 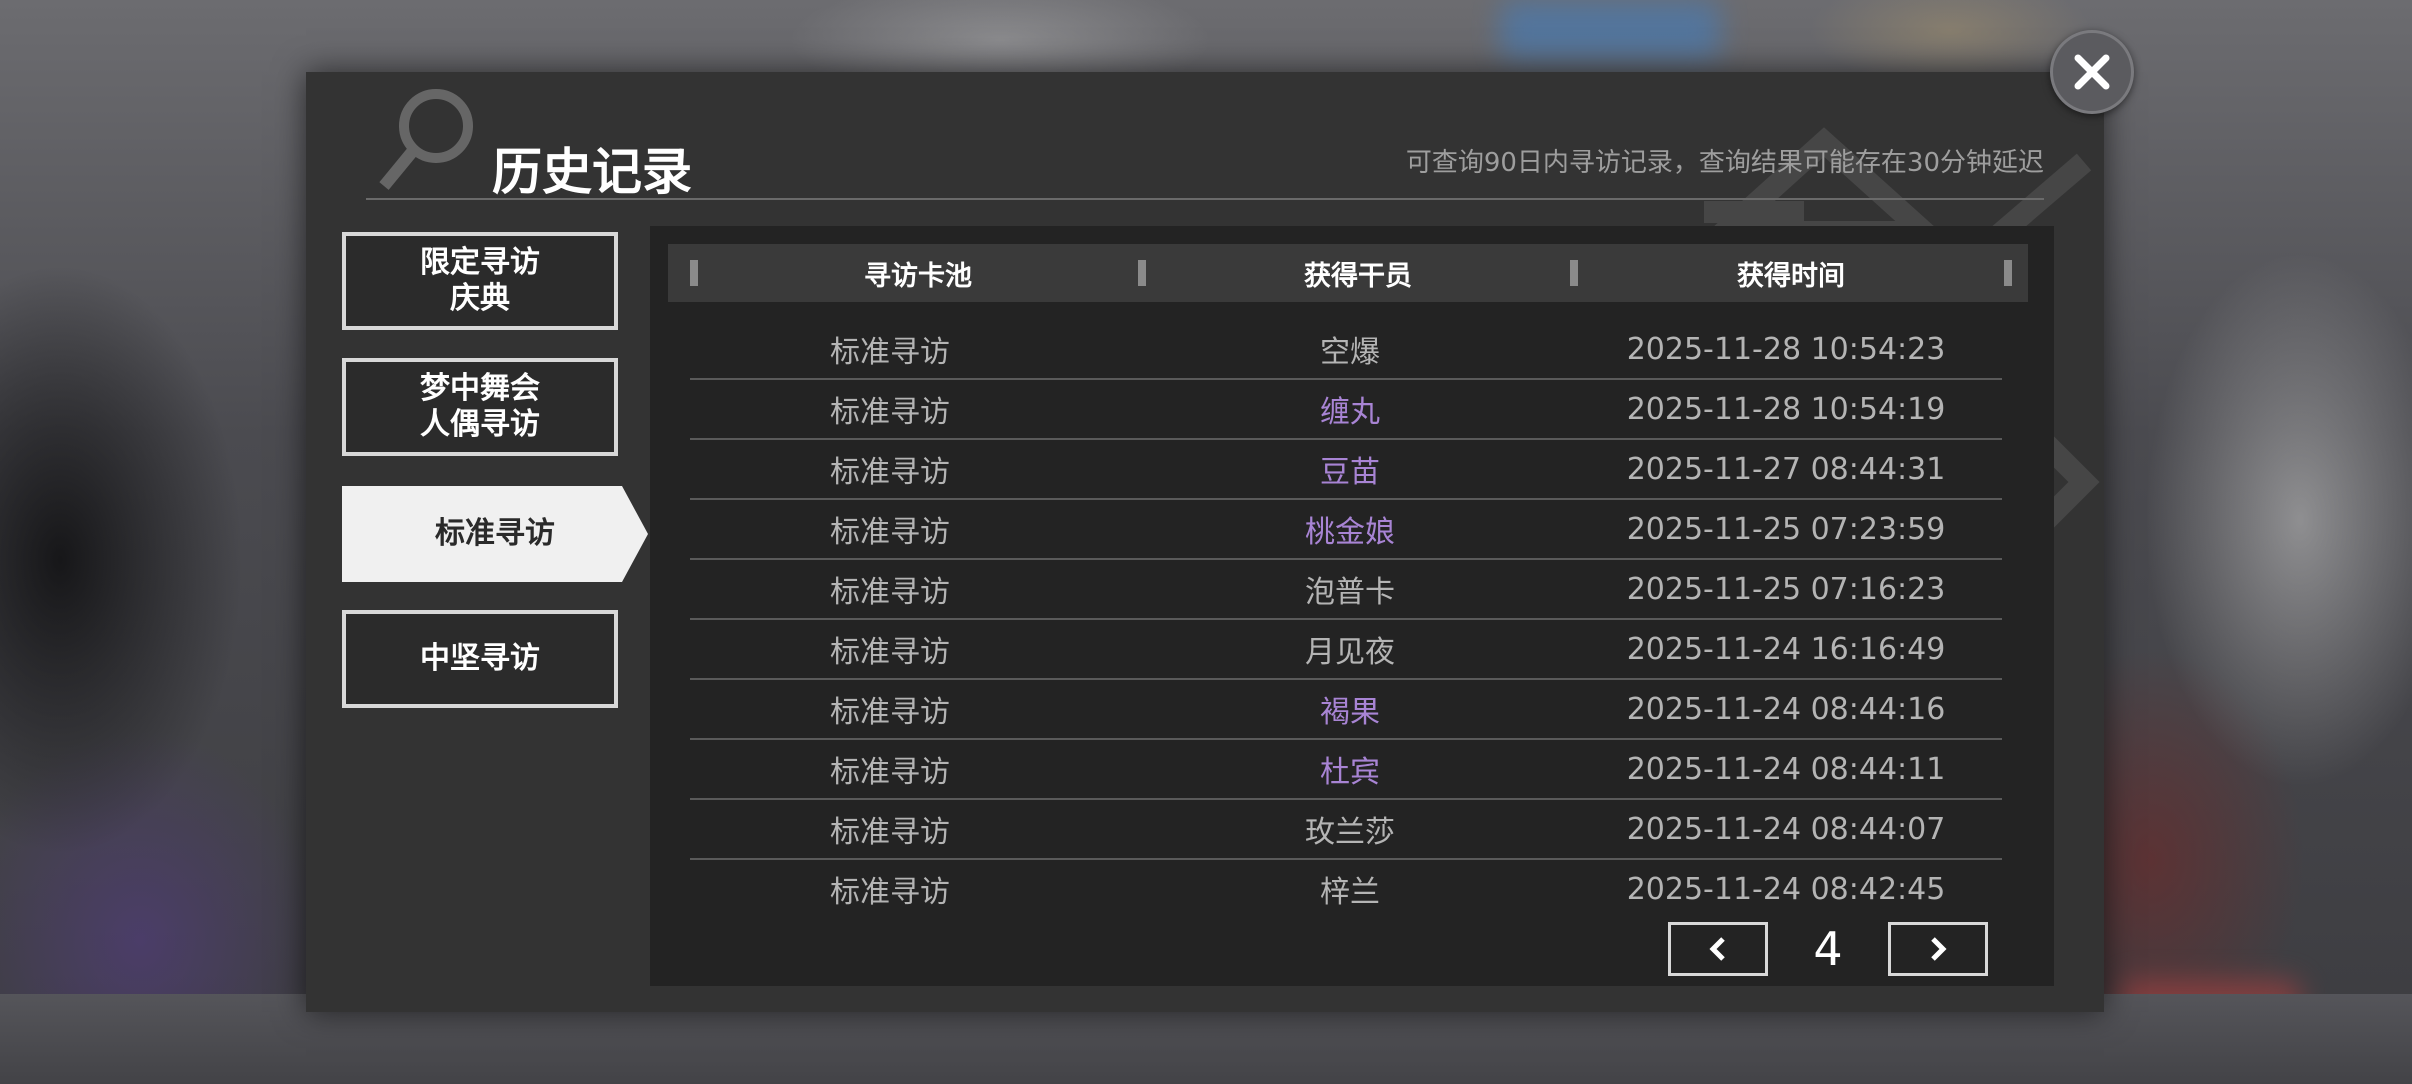 What do you see at coordinates (1786, 529) in the screenshot?
I see `time-cell: 2025-11-25 07:23:59` at bounding box center [1786, 529].